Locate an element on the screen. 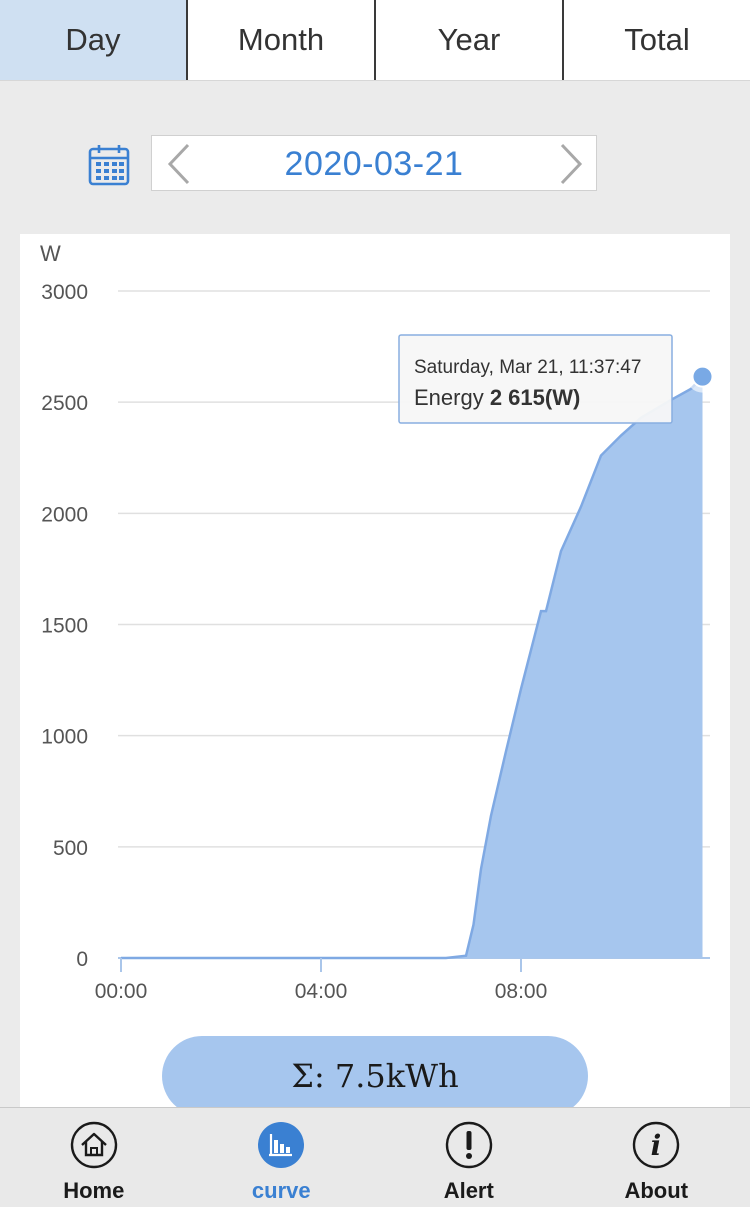  date-value: 2020-03-21 is located at coordinates (374, 164).